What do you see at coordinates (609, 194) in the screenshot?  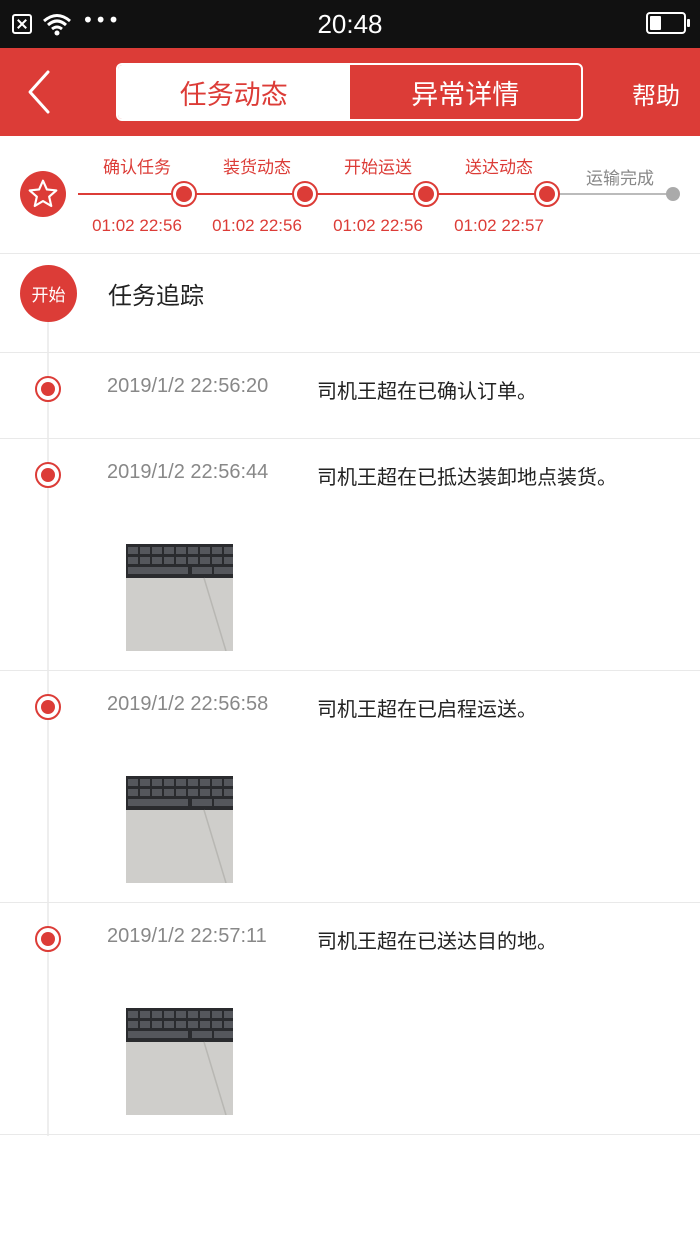 I see `progress-line-pending` at bounding box center [609, 194].